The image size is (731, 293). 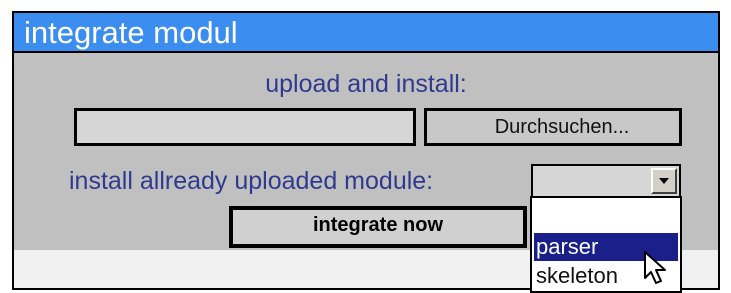 I want to click on mouse-pointer-icon, so click(x=655, y=267).